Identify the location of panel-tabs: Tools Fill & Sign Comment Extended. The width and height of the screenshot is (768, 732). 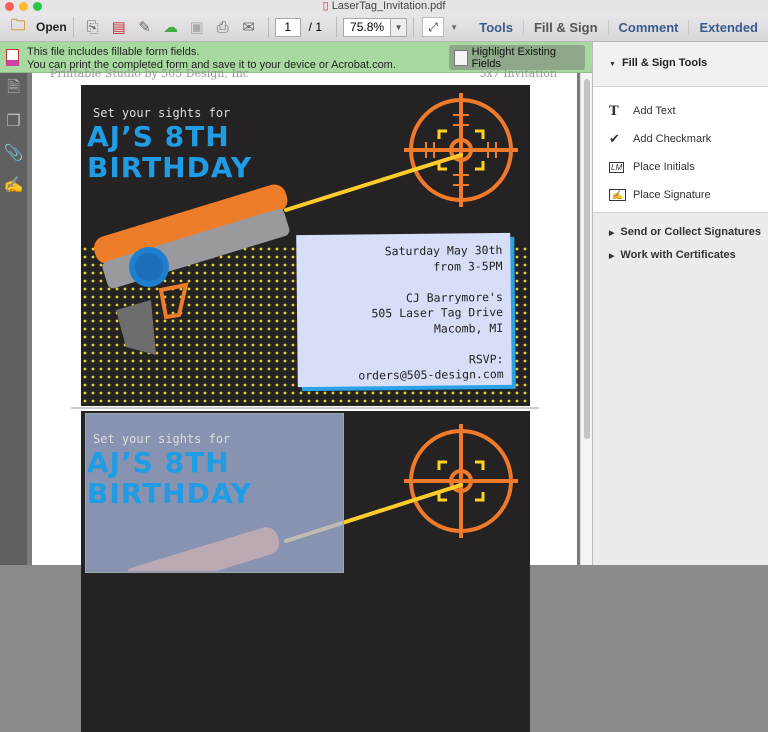
(618, 27).